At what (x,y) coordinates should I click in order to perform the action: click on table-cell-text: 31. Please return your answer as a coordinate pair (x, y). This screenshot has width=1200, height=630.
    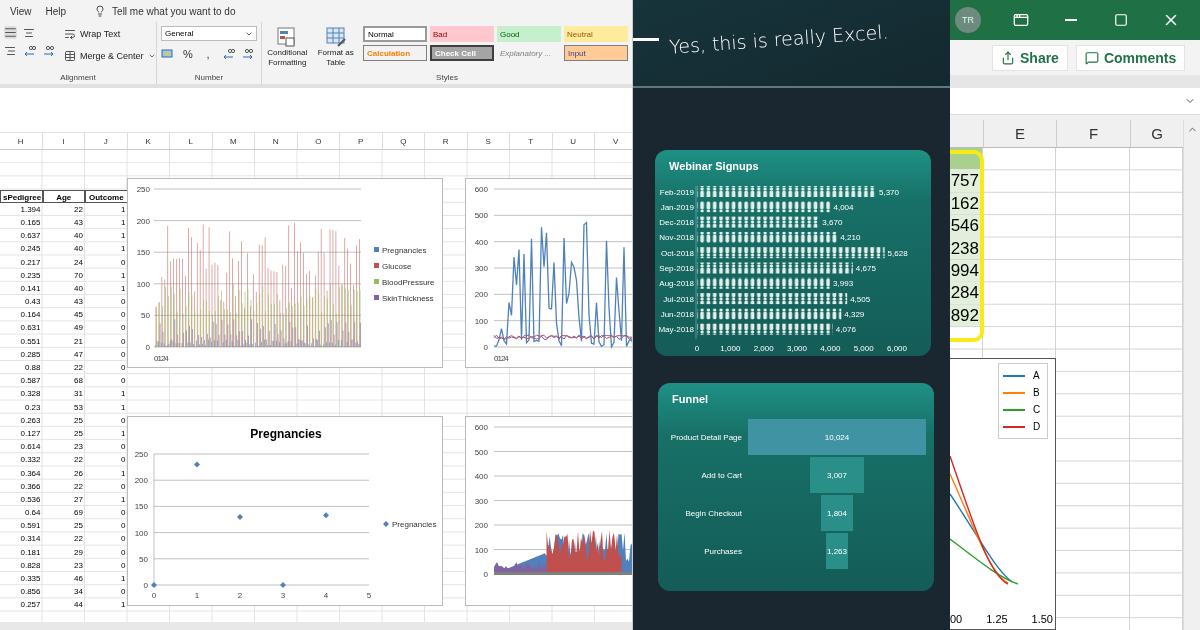
    Looking at the image, I should click on (78, 394).